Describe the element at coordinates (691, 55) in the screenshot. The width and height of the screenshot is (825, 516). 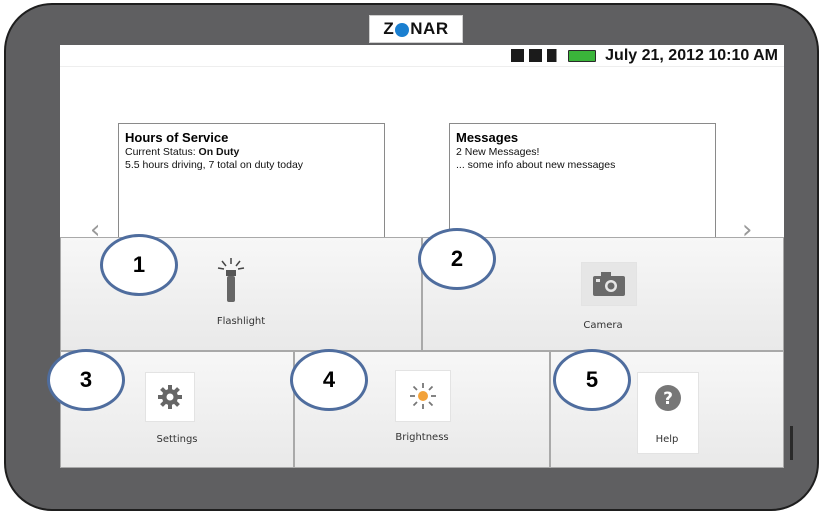
I see `status-datetime: July 21, 2012 10:10 AM` at that location.